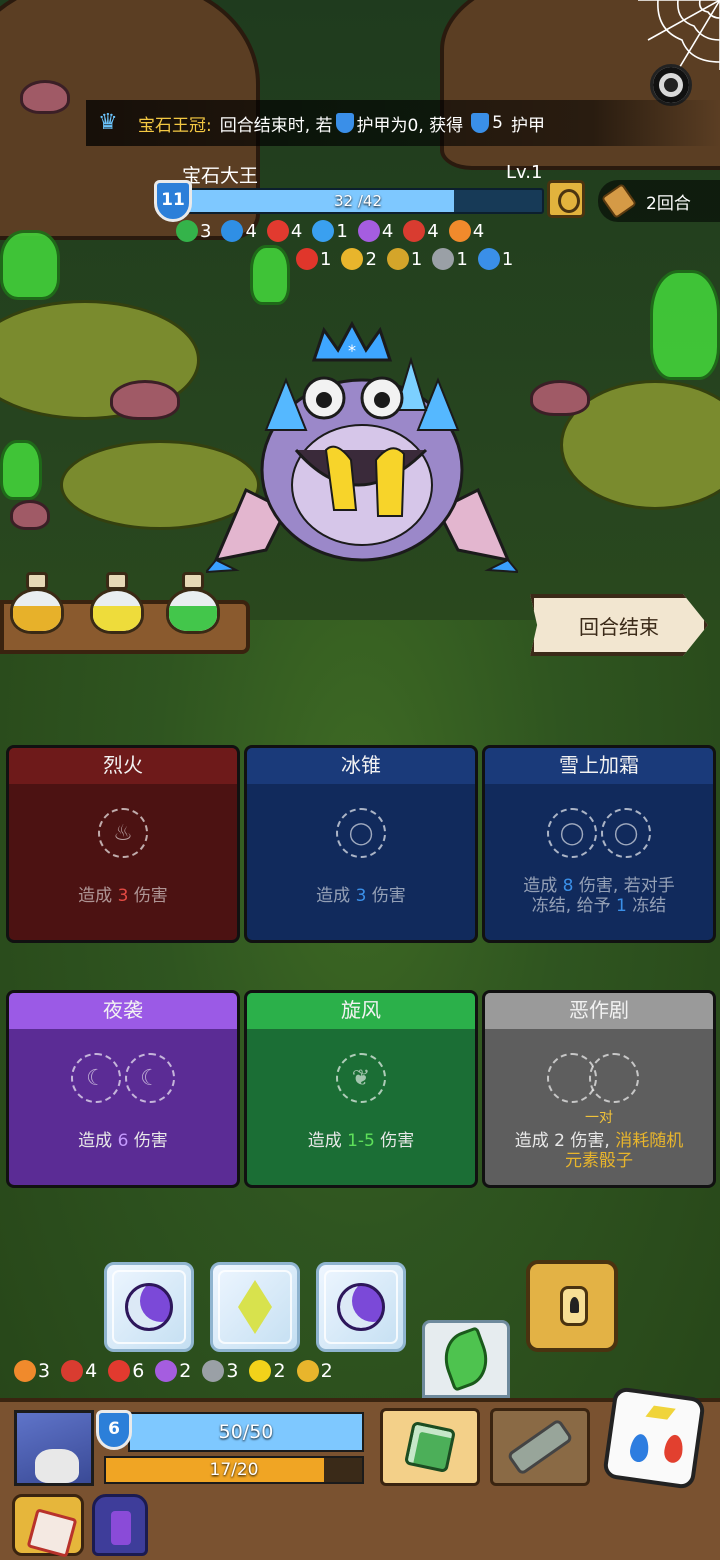 The image size is (720, 1560). What do you see at coordinates (232, 1371) in the screenshot?
I see `status-value: 3` at bounding box center [232, 1371].